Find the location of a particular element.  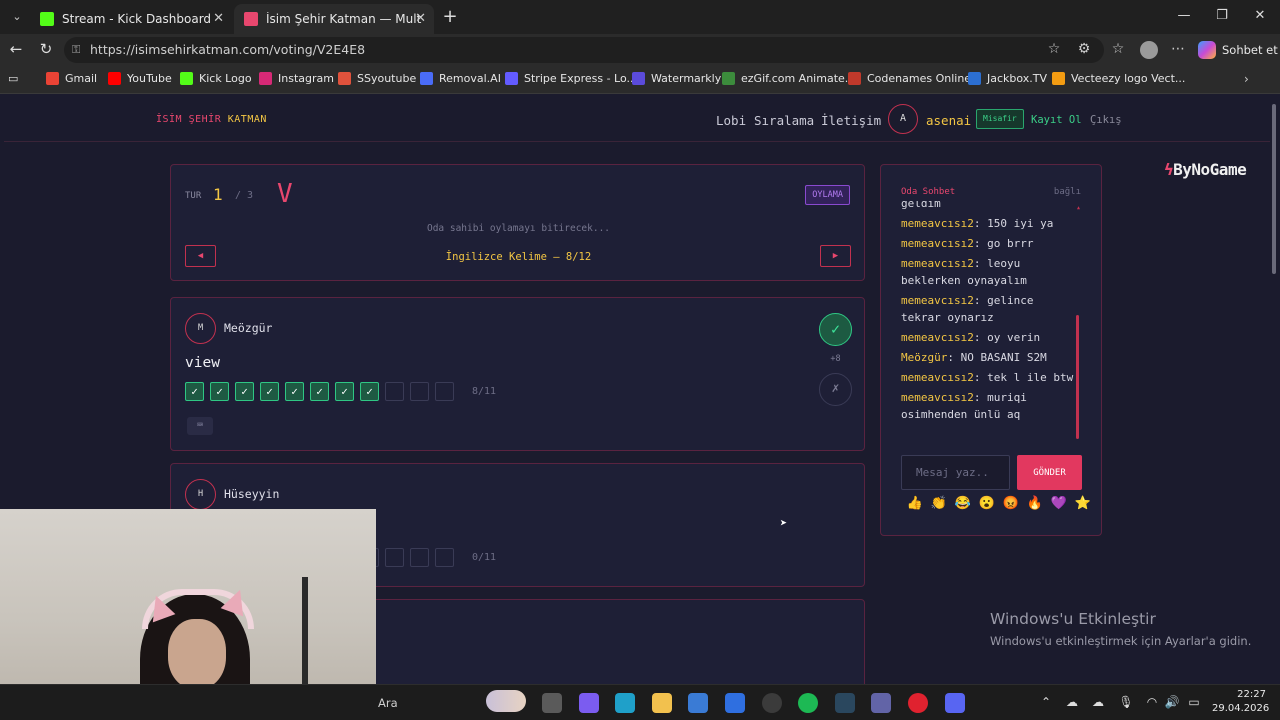

chat-scrollbar is located at coordinates (1077, 377).